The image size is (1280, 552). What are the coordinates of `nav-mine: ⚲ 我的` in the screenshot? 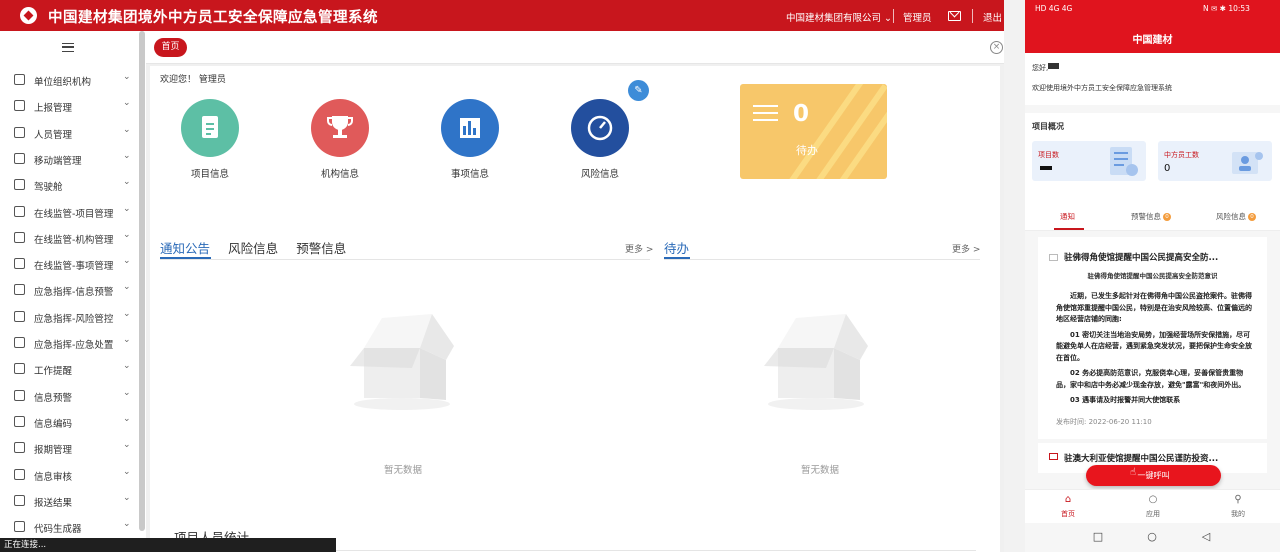 It's located at (1238, 506).